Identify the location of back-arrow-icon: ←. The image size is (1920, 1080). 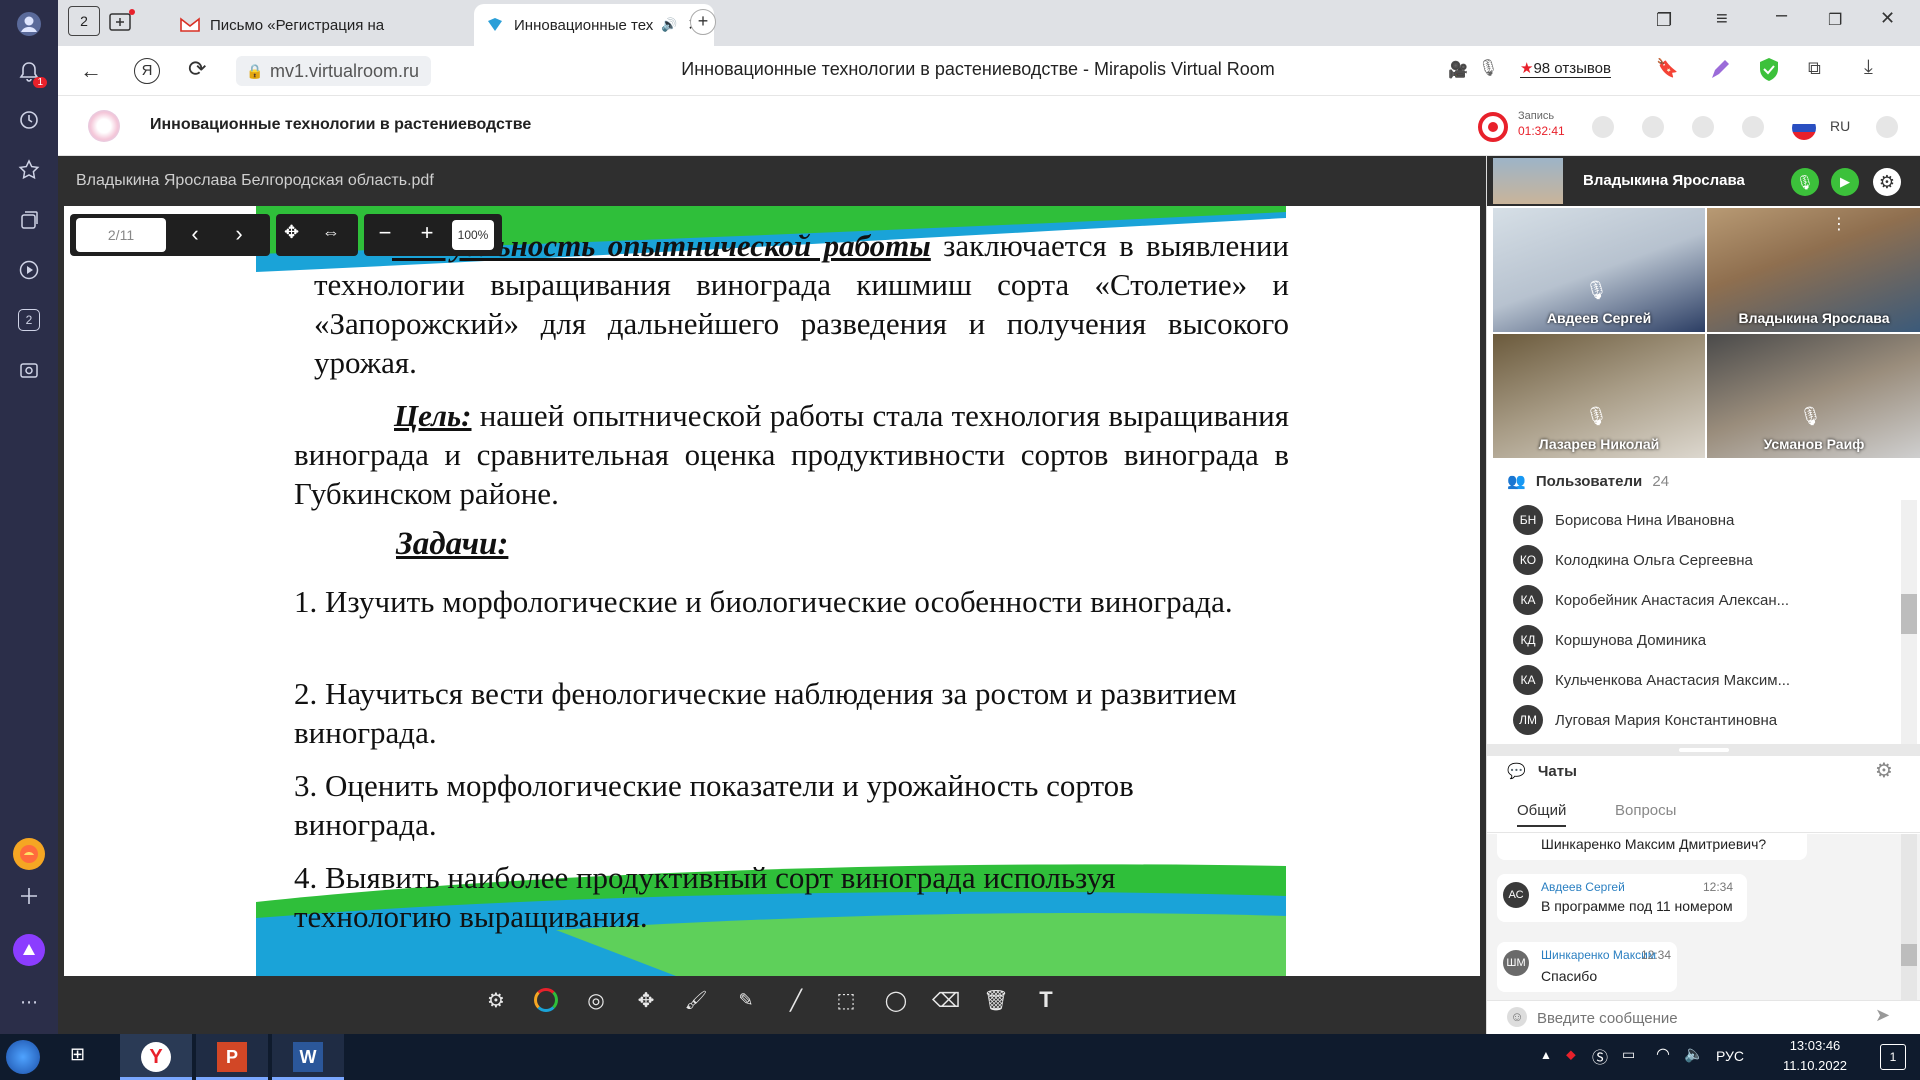
(91, 71).